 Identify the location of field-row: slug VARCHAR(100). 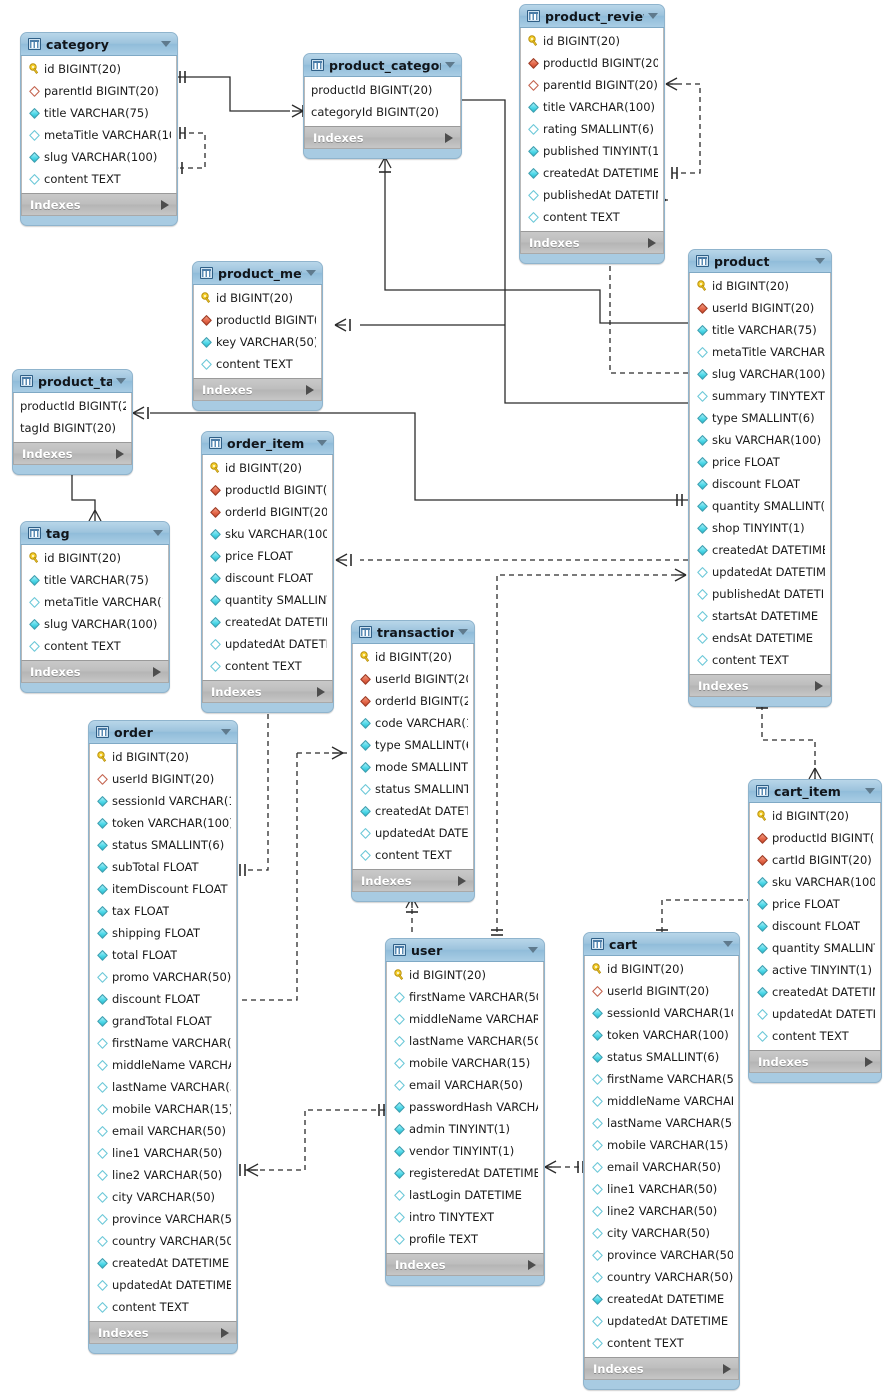
(95, 624).